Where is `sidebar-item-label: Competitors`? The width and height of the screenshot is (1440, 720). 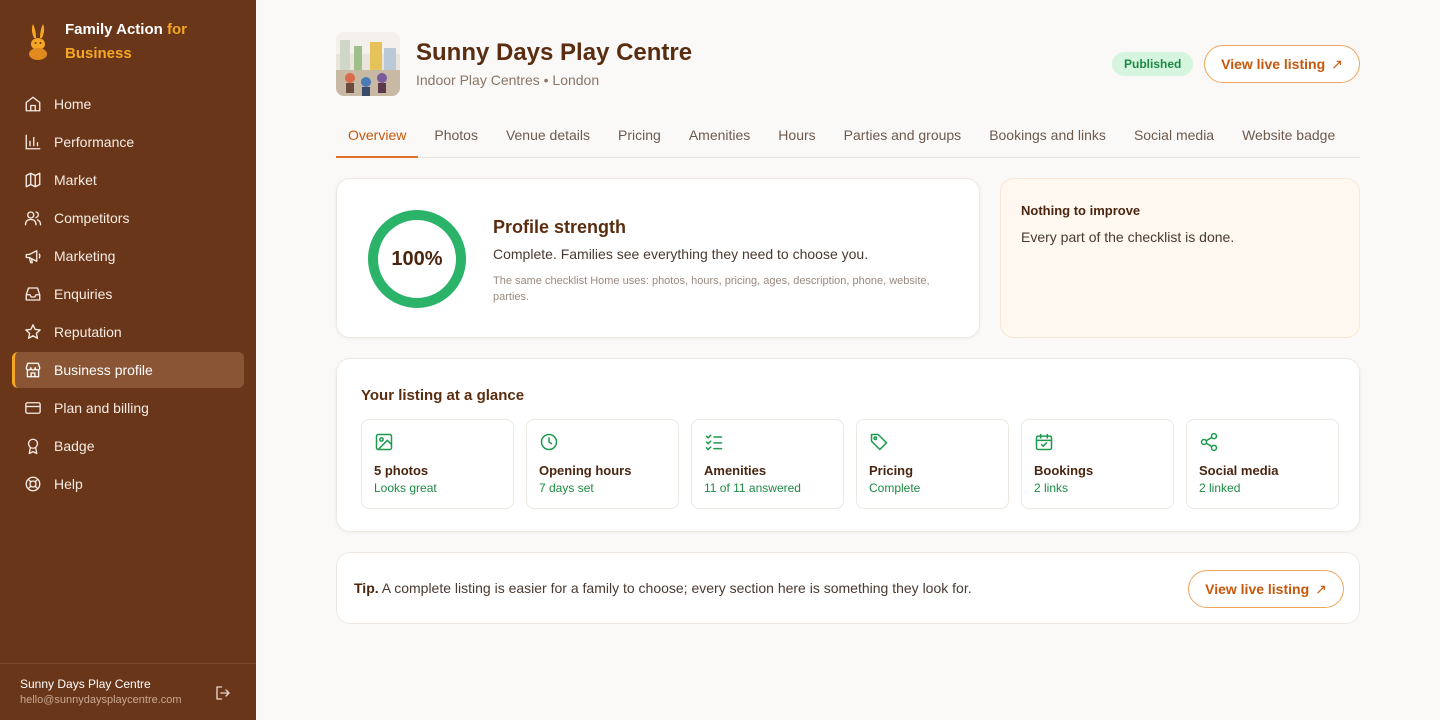
sidebar-item-label: Competitors is located at coordinates (92, 218).